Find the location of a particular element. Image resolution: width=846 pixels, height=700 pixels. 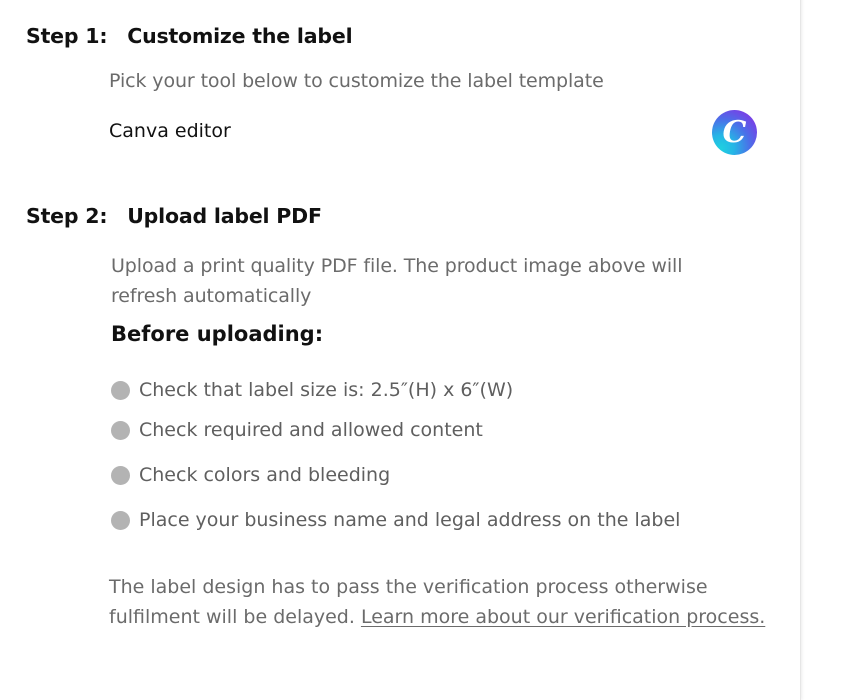

checklist-item: Check required and allowed content is located at coordinates (297, 430).